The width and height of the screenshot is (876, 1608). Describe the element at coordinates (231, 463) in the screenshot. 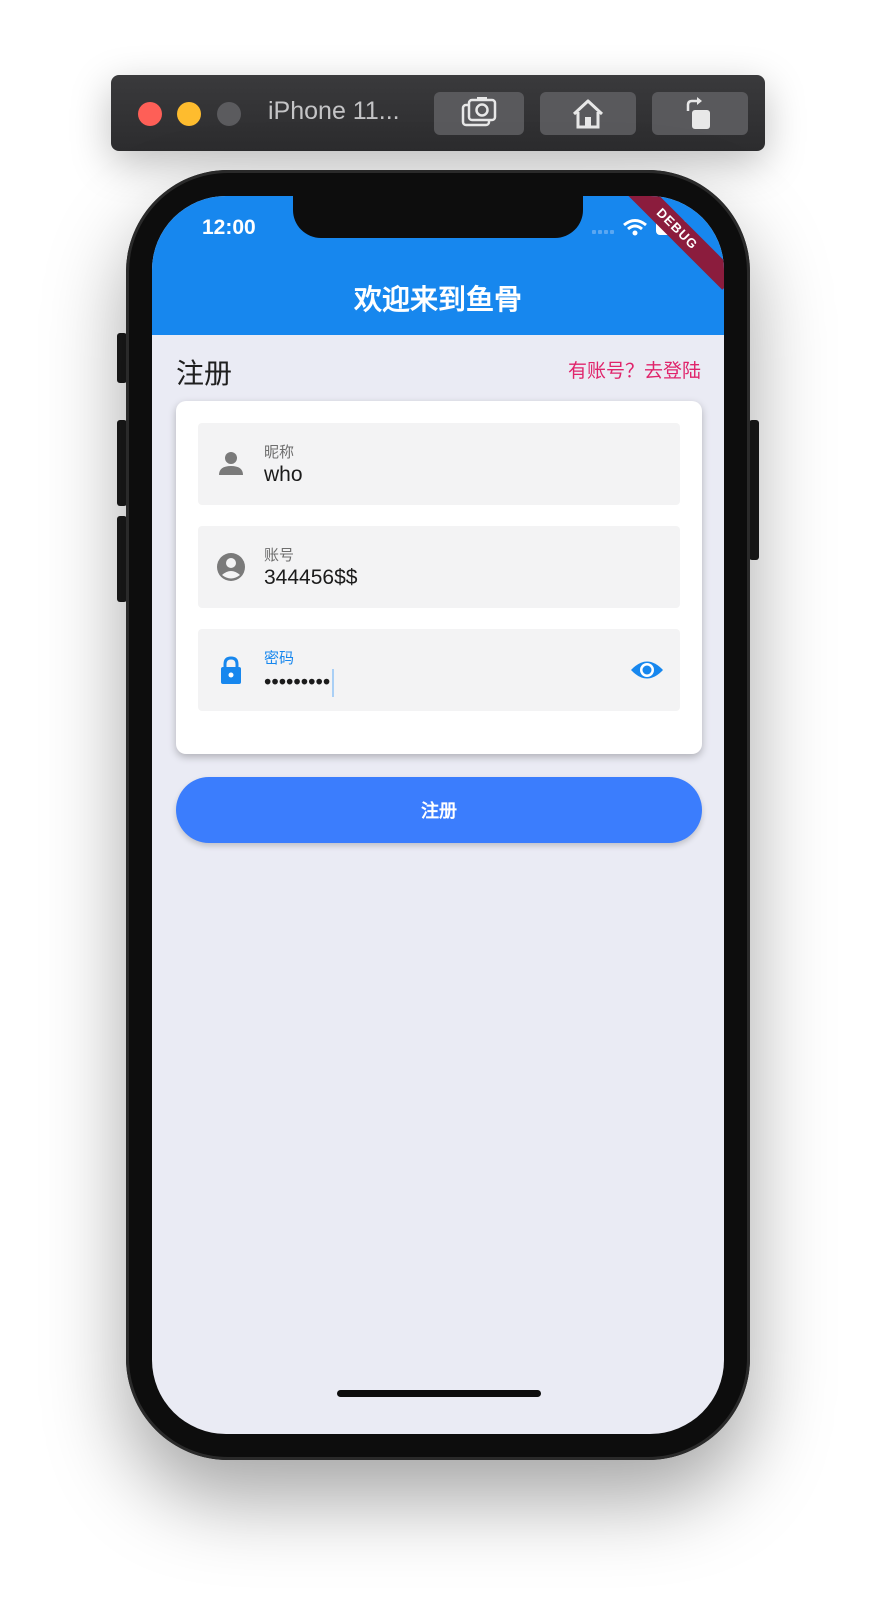

I see `person-icon` at that location.